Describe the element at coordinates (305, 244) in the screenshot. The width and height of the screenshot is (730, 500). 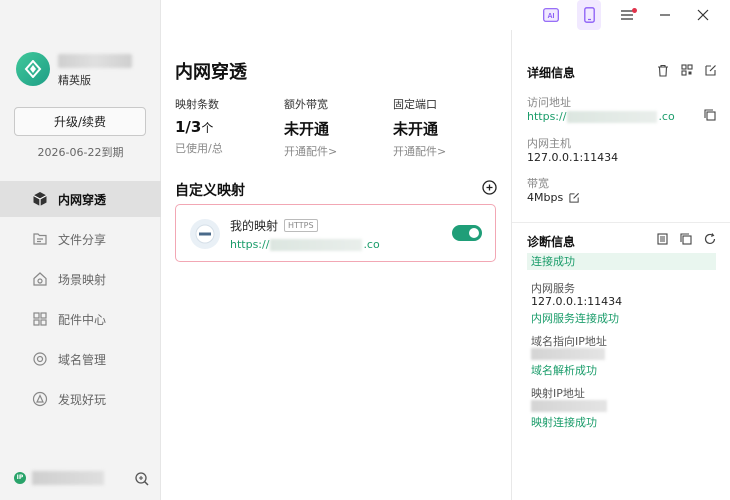
I see `mapping-url: https://.co` at that location.